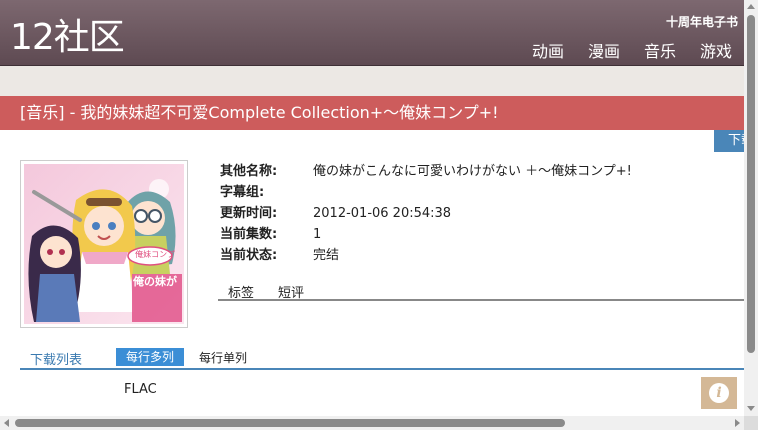 Image resolution: width=758 pixels, height=430 pixels. I want to click on info-key: 当前状态:, so click(249, 255).